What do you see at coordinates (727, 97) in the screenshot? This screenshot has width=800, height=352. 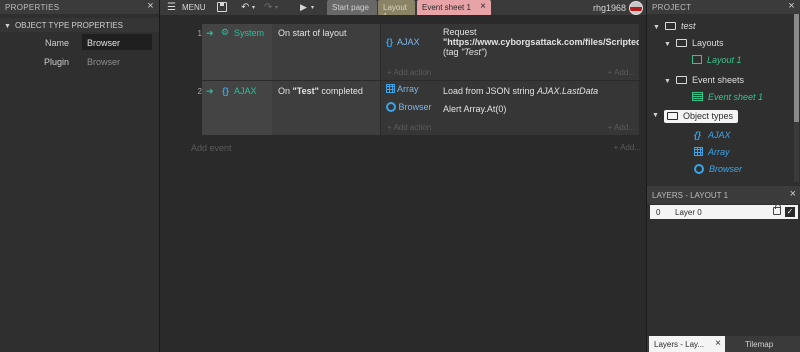 I see `tree-item-event-sheet: Event sheet 1` at bounding box center [727, 97].